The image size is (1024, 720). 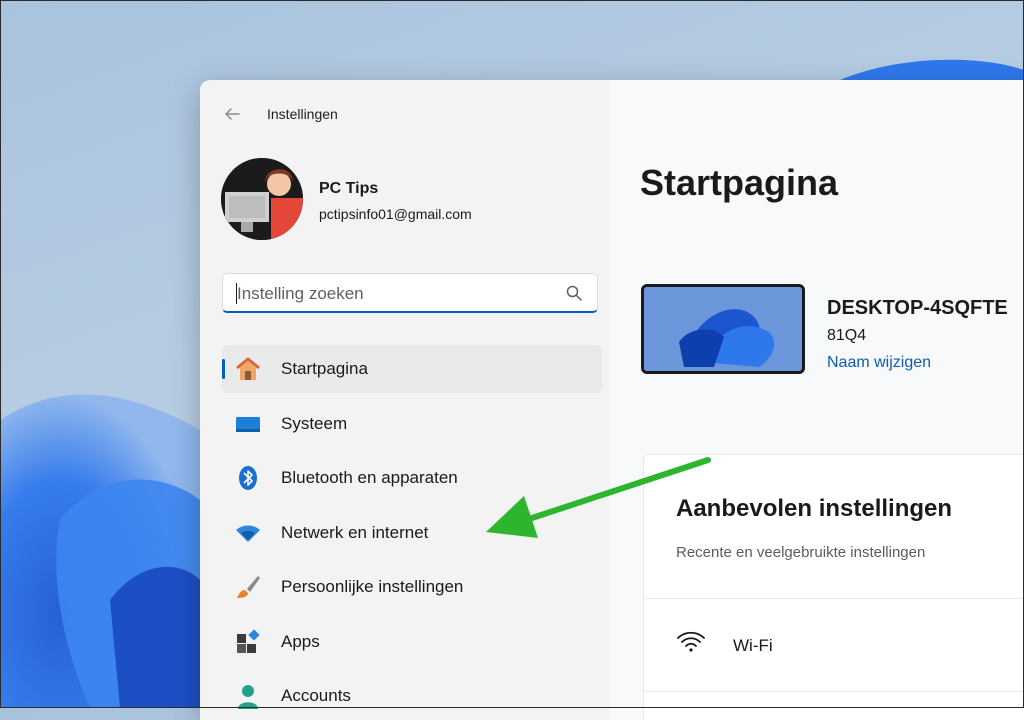 I want to click on home-icon, so click(x=248, y=368).